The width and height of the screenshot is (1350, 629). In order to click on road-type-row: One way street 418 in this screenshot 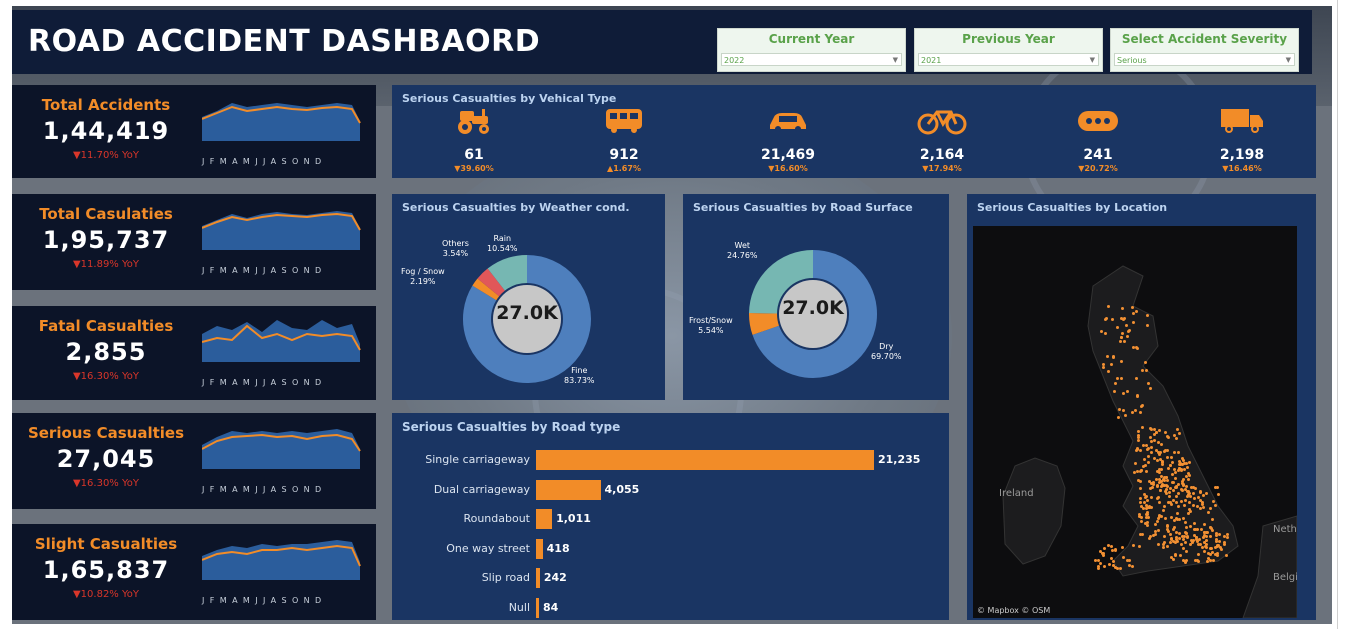, I will do `click(670, 549)`.